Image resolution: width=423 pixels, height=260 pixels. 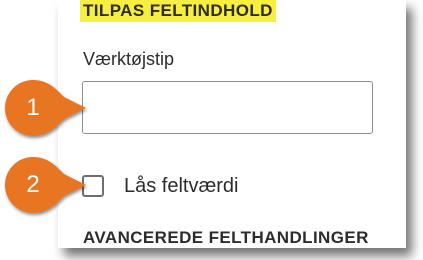 I want to click on lock-field-value-row: Lås feltværdi, so click(x=160, y=186).